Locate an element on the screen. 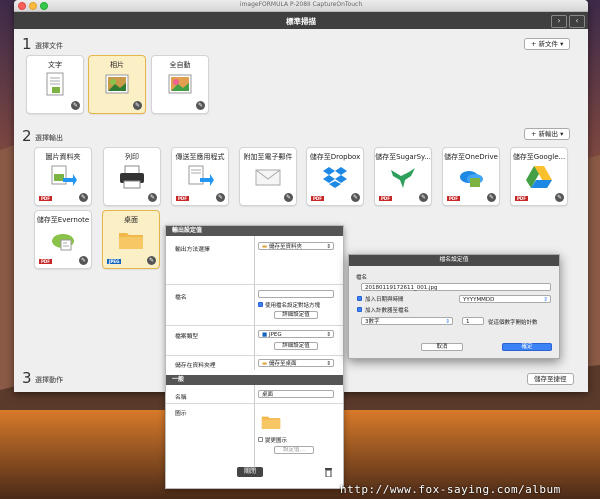  counter-digits-value: 3數字 is located at coordinates (372, 322).